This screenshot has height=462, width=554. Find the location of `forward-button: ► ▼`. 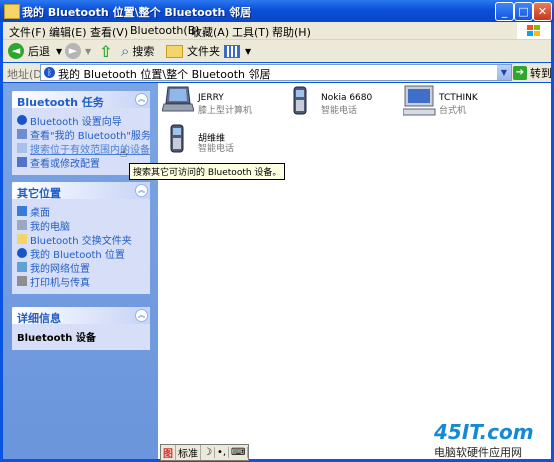

forward-button: ► ▼ is located at coordinates (78, 51).